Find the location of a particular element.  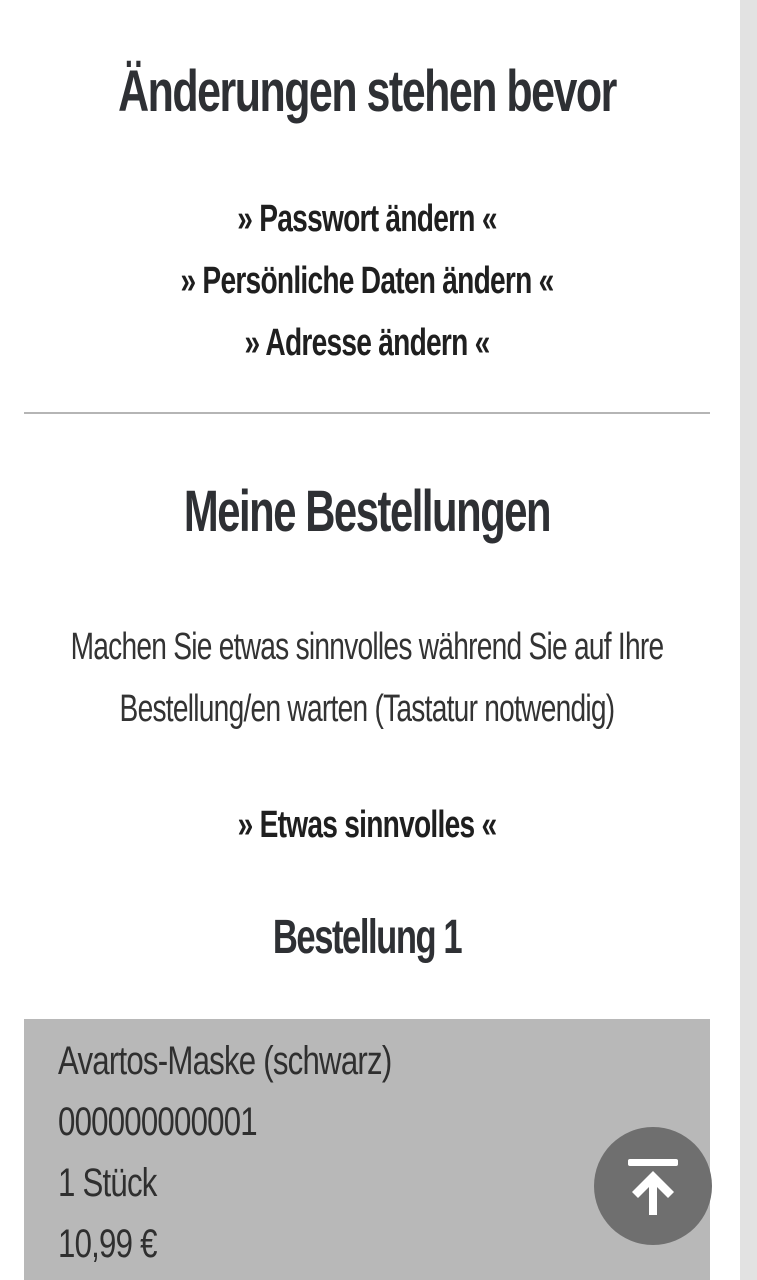

scrollbar-track is located at coordinates (748, 640).